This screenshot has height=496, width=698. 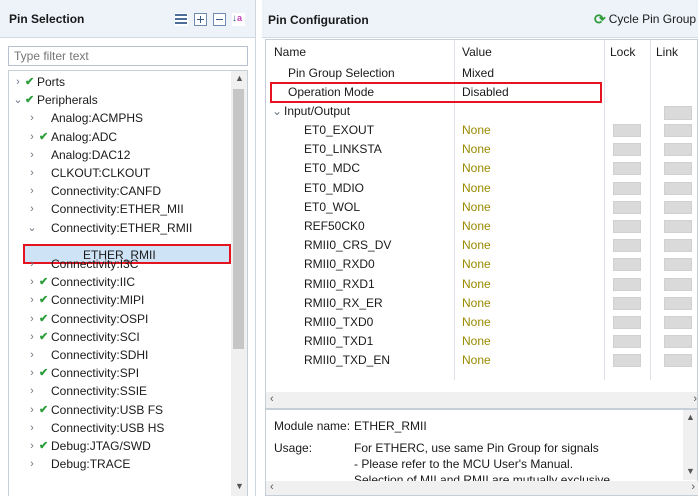 What do you see at coordinates (290, 52) in the screenshot?
I see `column-header-name: Name` at bounding box center [290, 52].